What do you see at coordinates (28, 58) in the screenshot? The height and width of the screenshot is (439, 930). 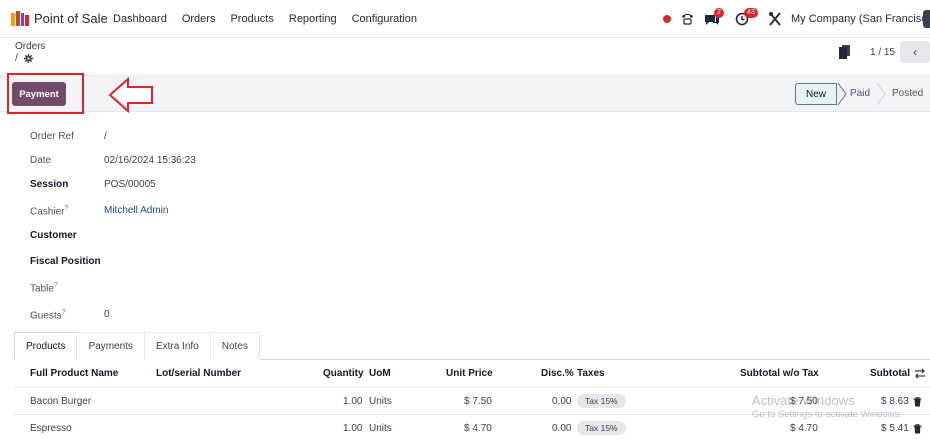 I see `gear-icon` at bounding box center [28, 58].